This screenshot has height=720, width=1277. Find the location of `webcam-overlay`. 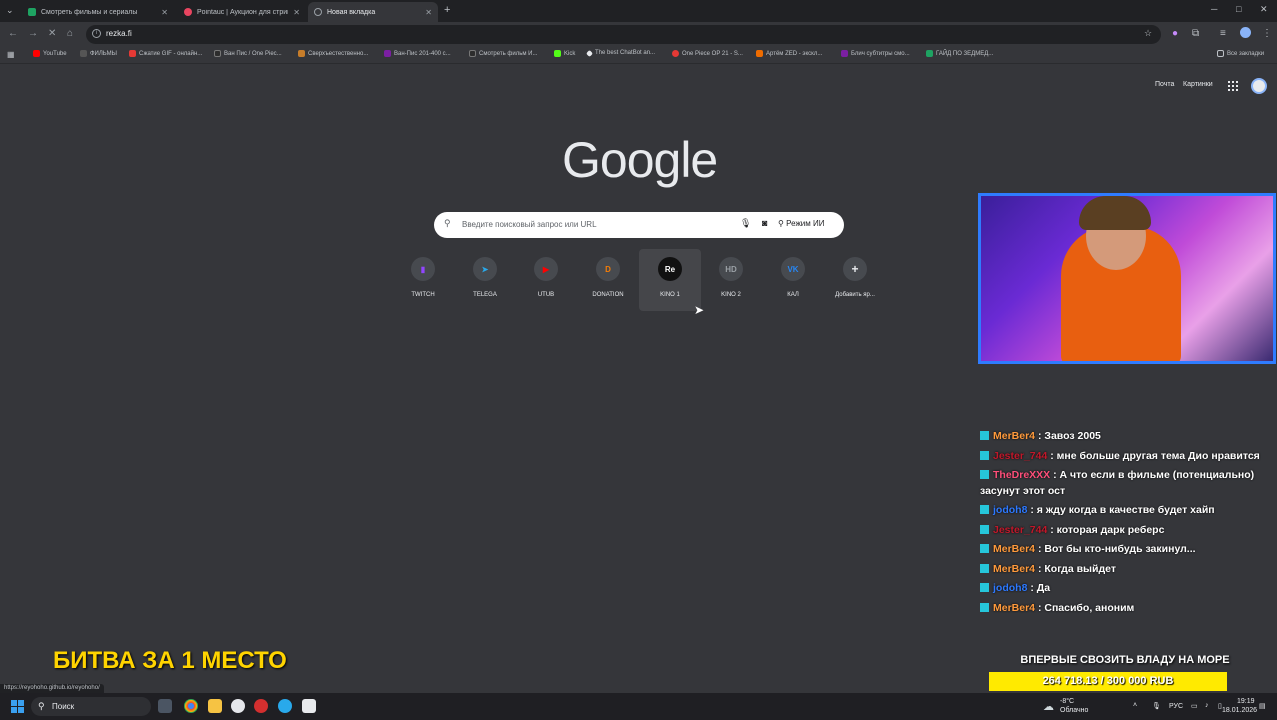

webcam-overlay is located at coordinates (1127, 278).